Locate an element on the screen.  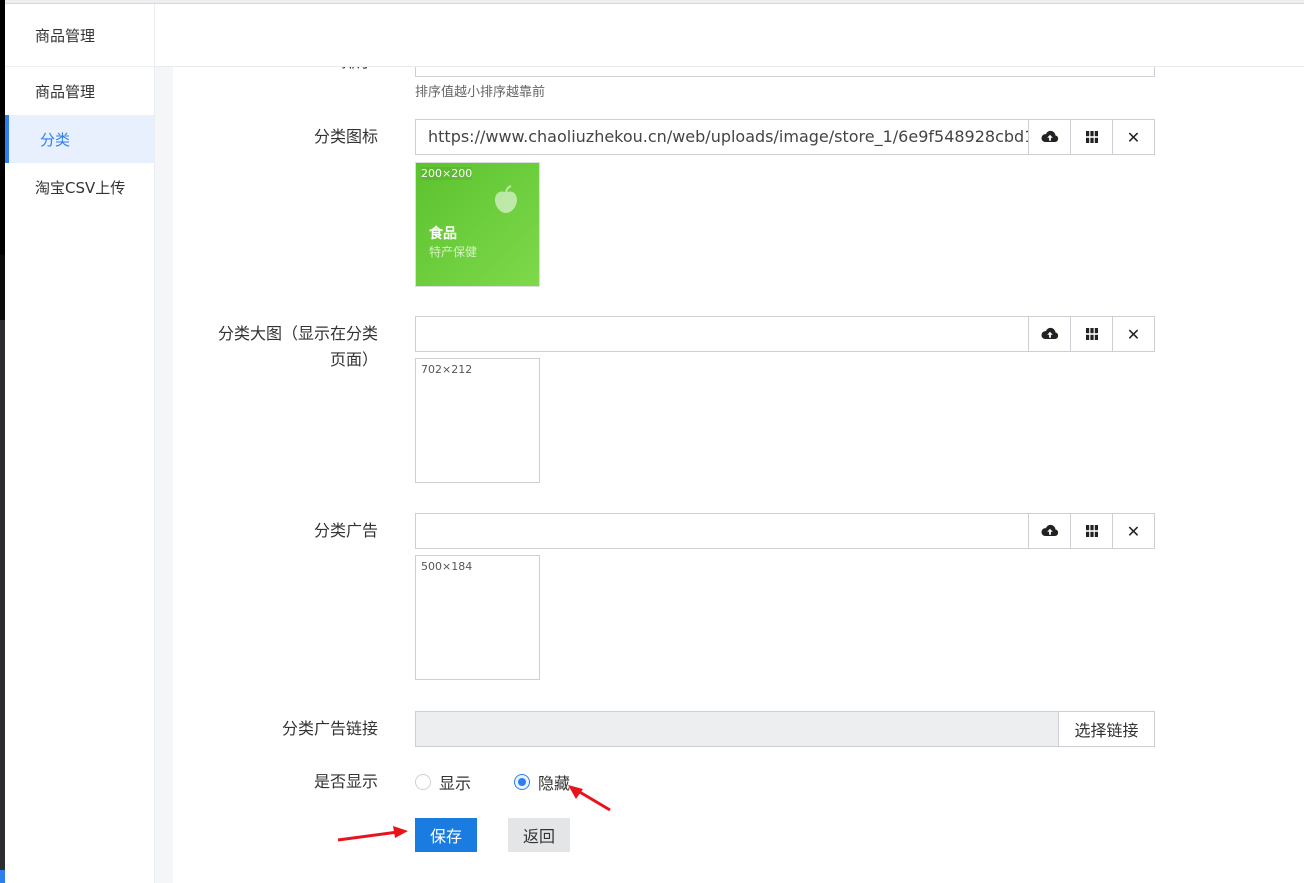
sort-help-text: 排序值越小排序越靠前 is located at coordinates (480, 92).